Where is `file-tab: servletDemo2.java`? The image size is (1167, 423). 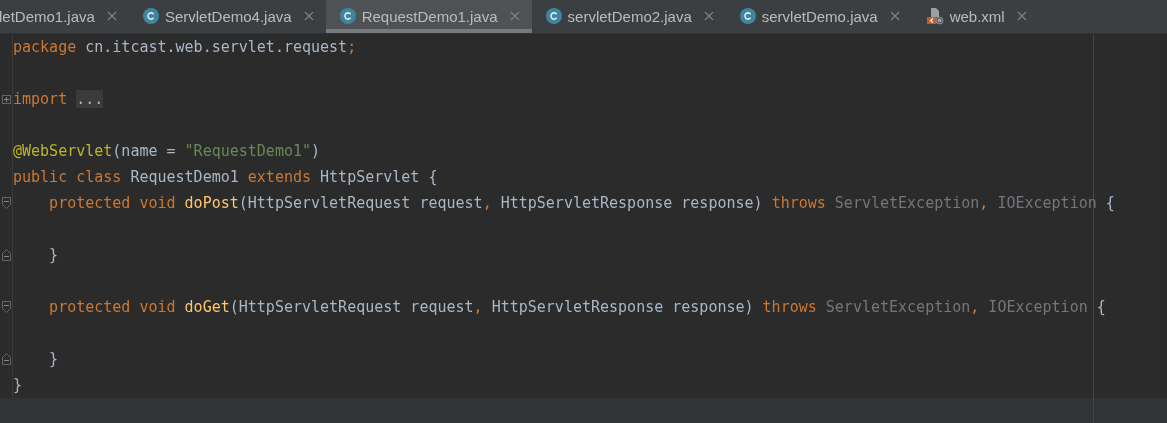 file-tab: servletDemo2.java is located at coordinates (628, 17).